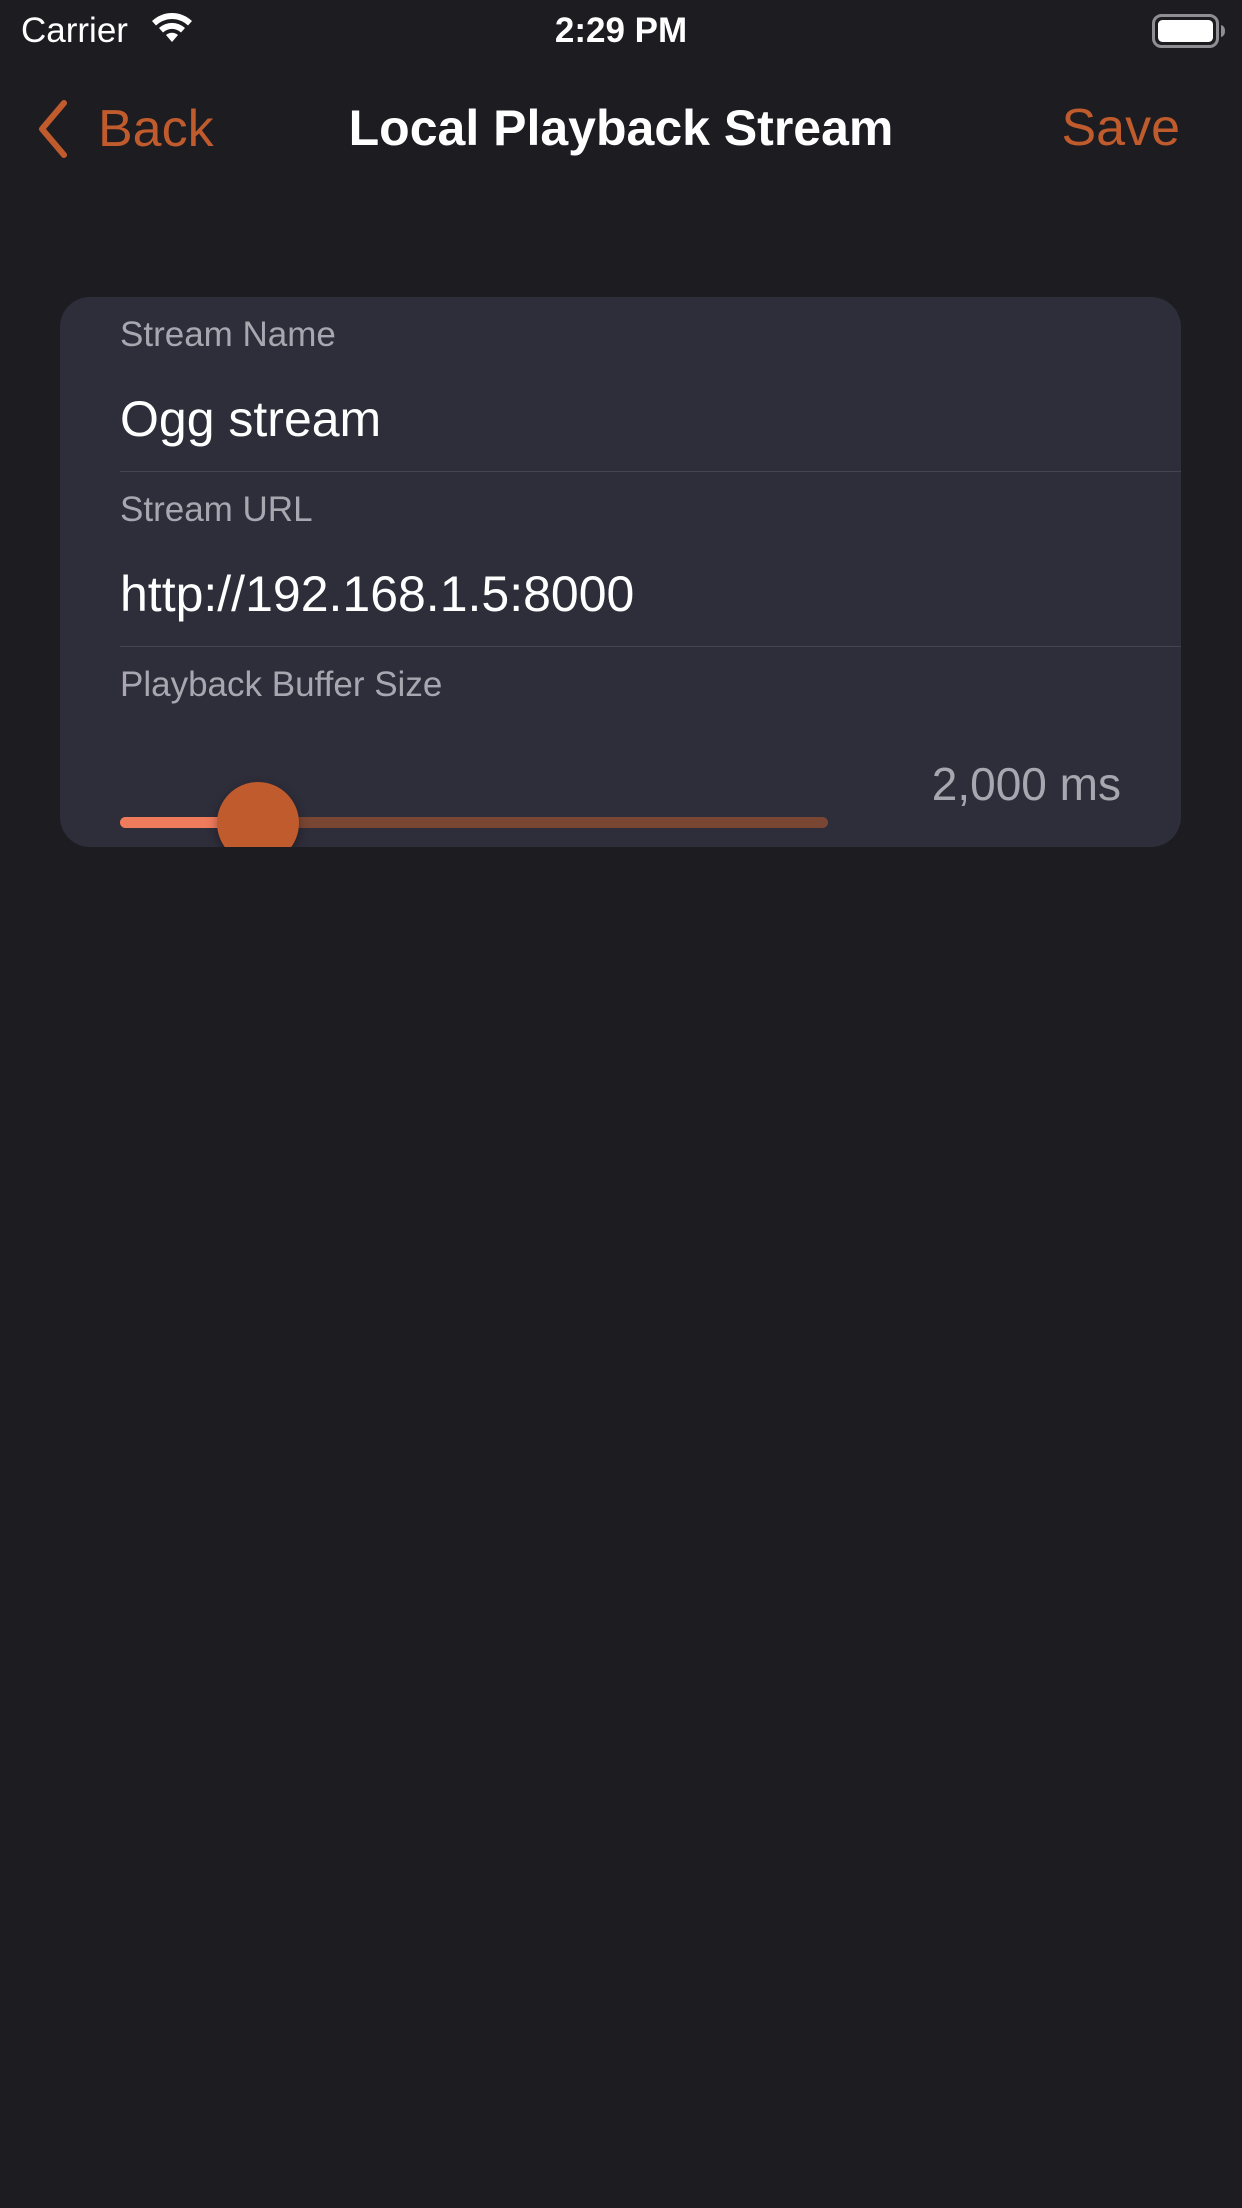 This screenshot has height=2208, width=1242. I want to click on navigation-bar: Back Local Playback Stream Save, so click(621, 128).